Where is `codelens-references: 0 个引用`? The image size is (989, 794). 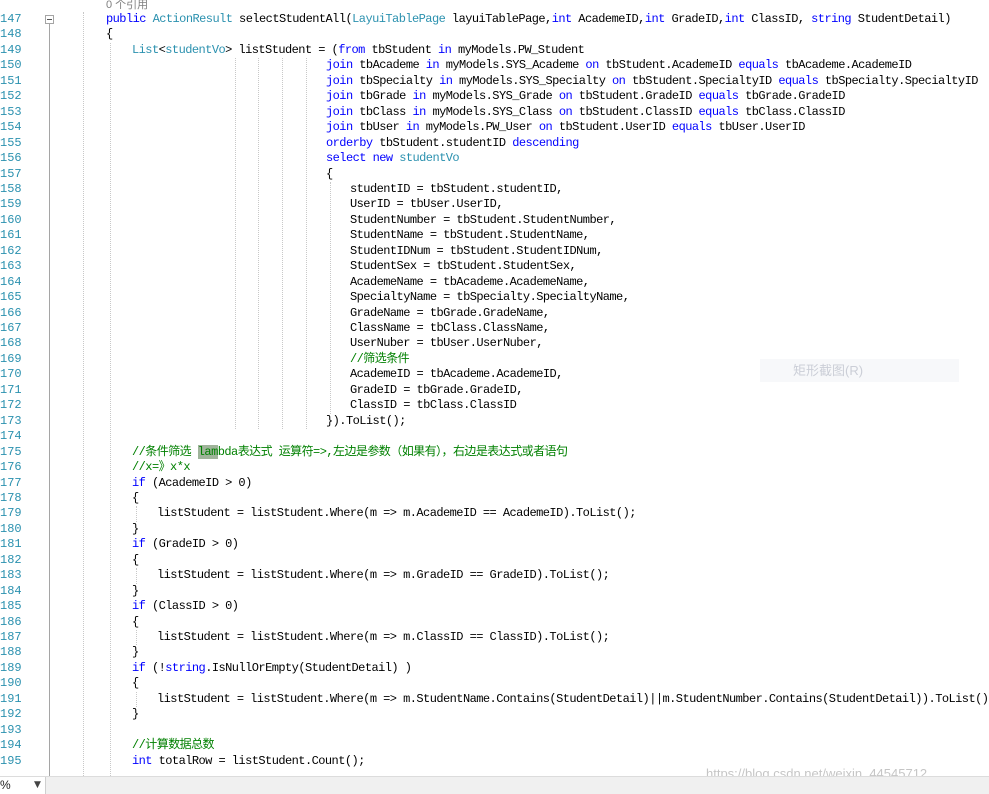 codelens-references: 0 个引用 is located at coordinates (127, 6).